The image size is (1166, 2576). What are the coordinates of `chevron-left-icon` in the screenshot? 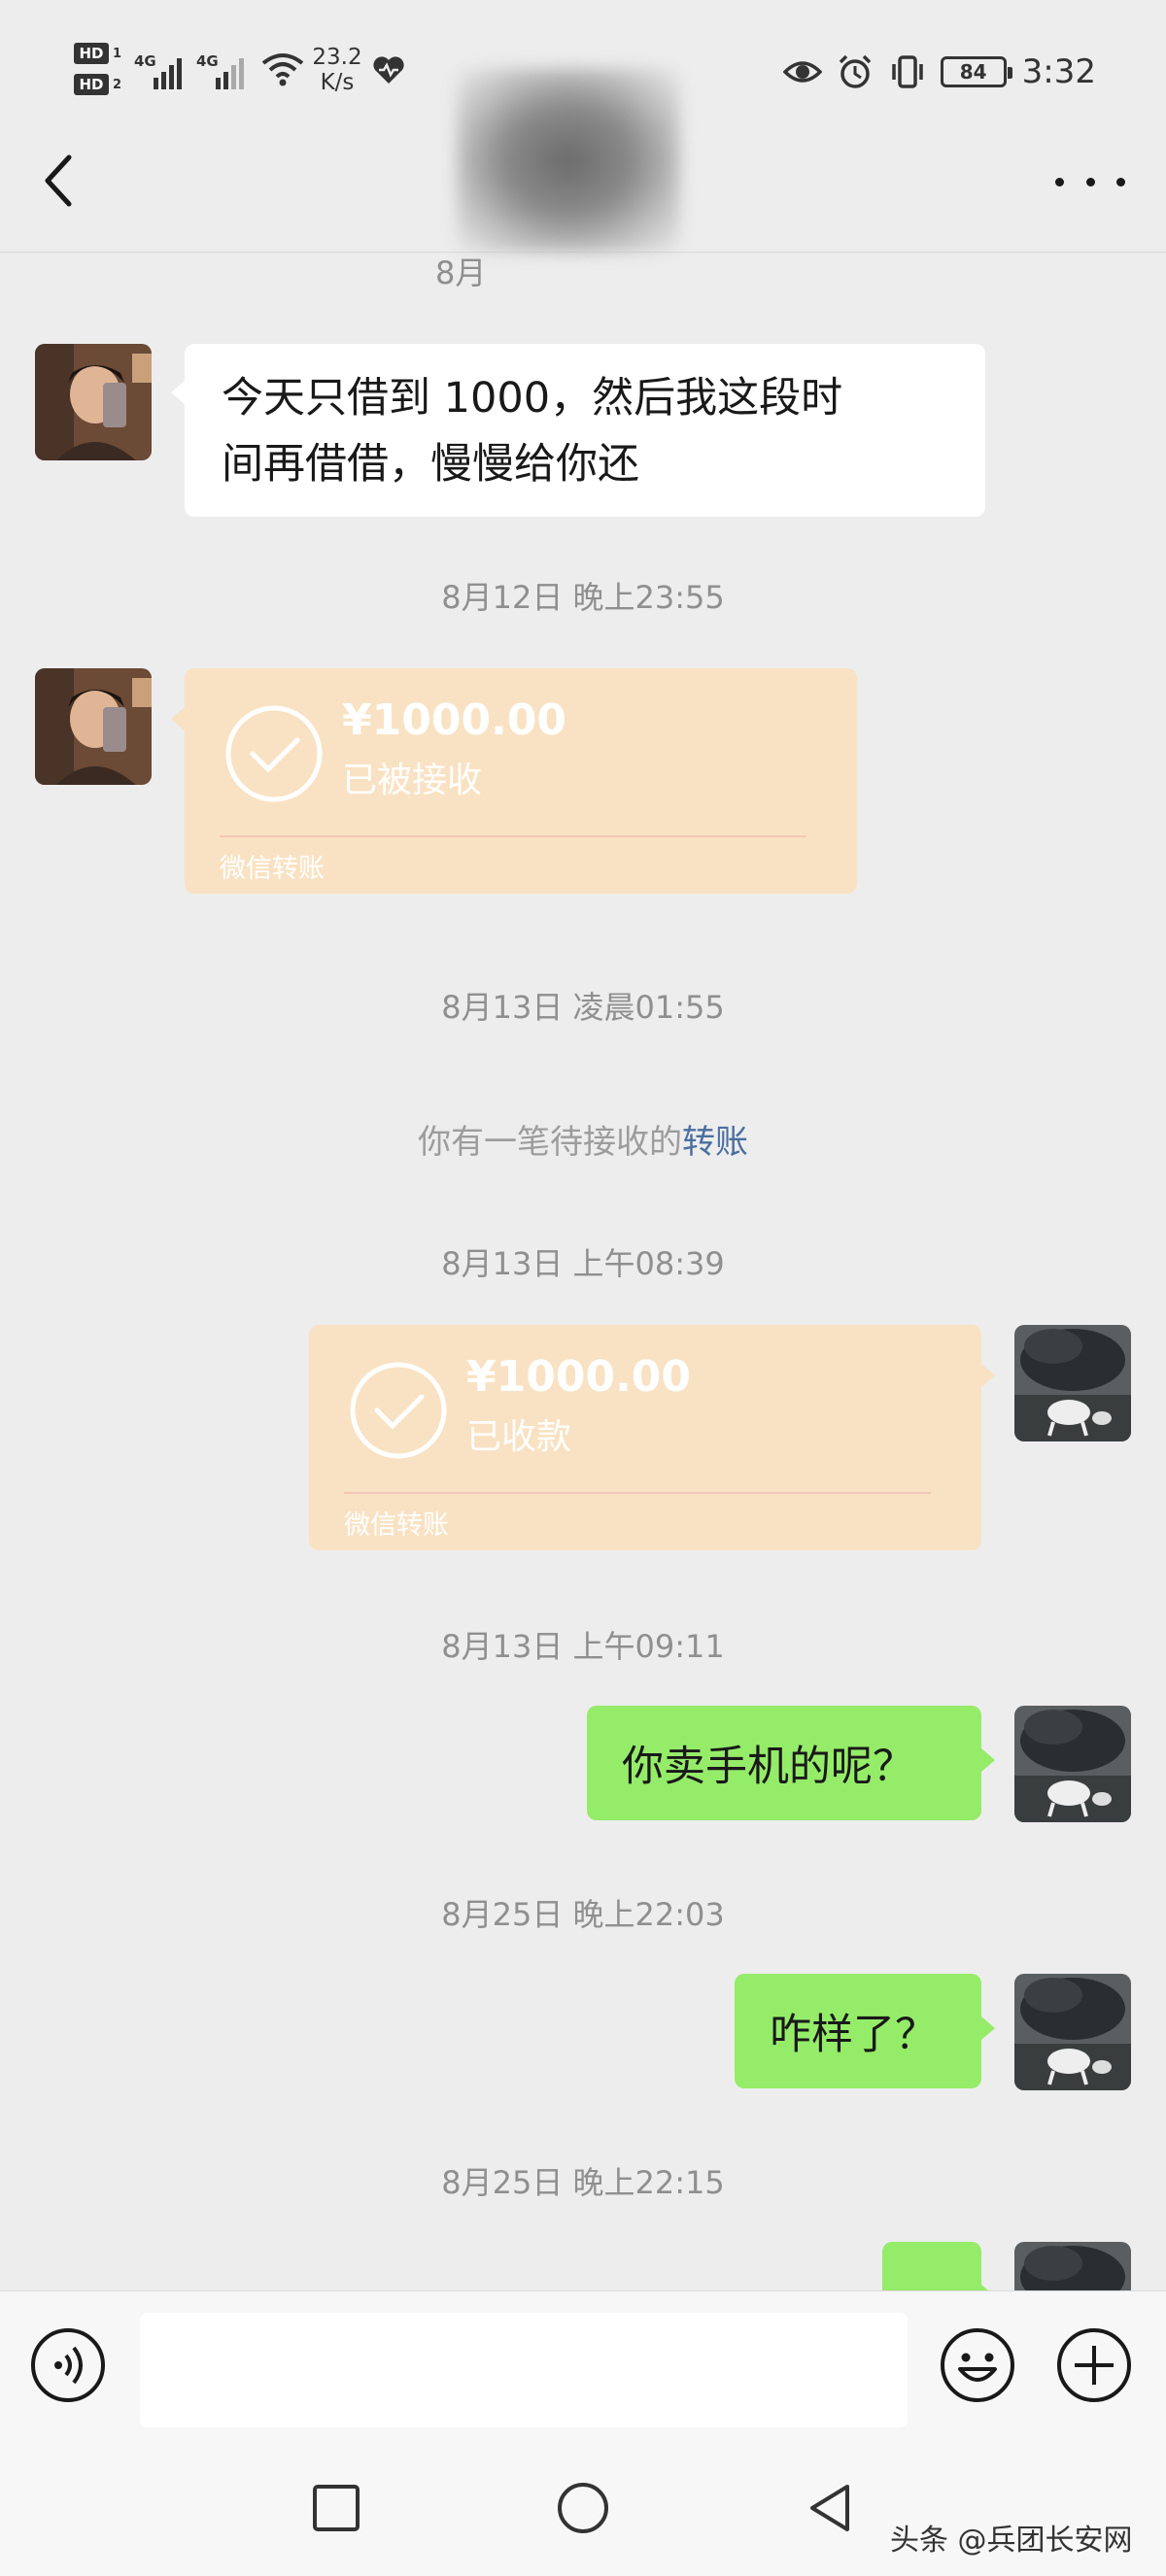 It's located at (58, 180).